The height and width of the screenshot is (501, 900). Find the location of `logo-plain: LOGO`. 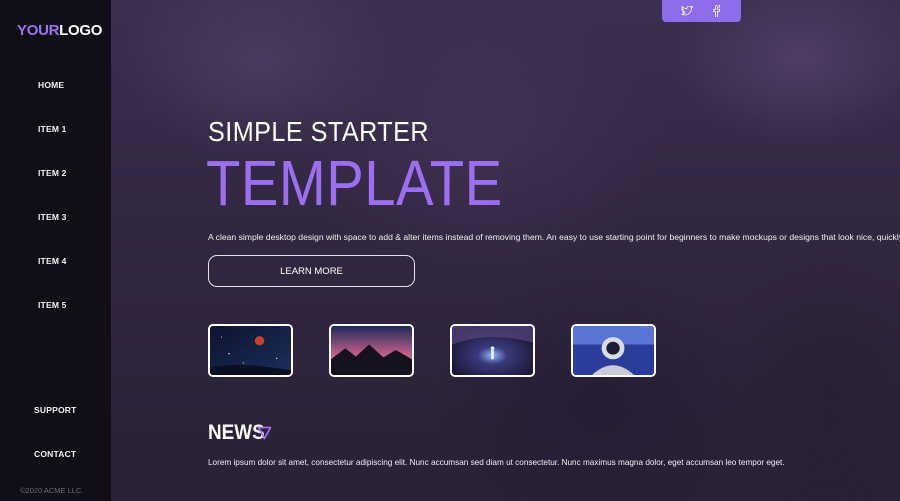

logo-plain: LOGO is located at coordinates (81, 30).